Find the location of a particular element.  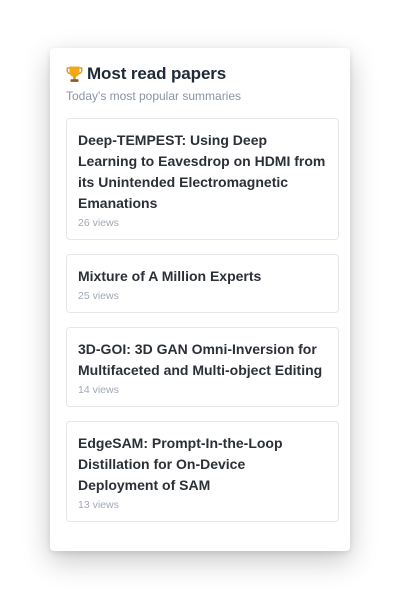

paper-views: 14 views is located at coordinates (98, 390).